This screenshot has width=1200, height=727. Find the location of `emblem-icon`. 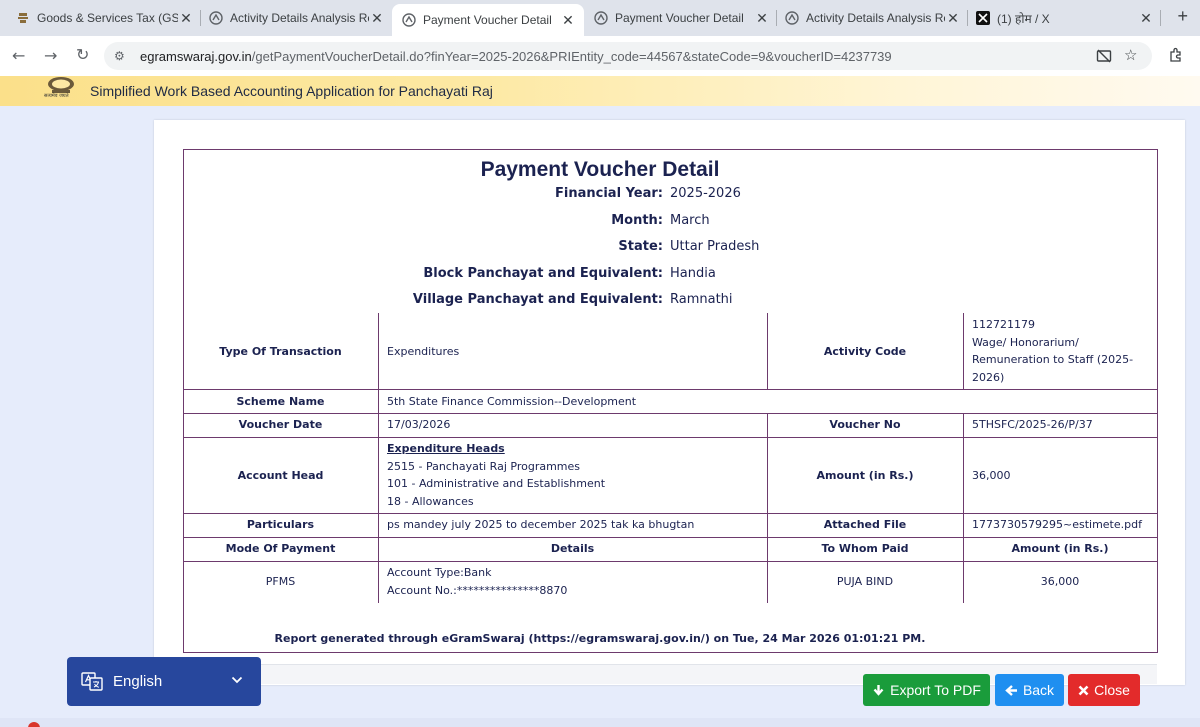

emblem-icon is located at coordinates (23, 18).